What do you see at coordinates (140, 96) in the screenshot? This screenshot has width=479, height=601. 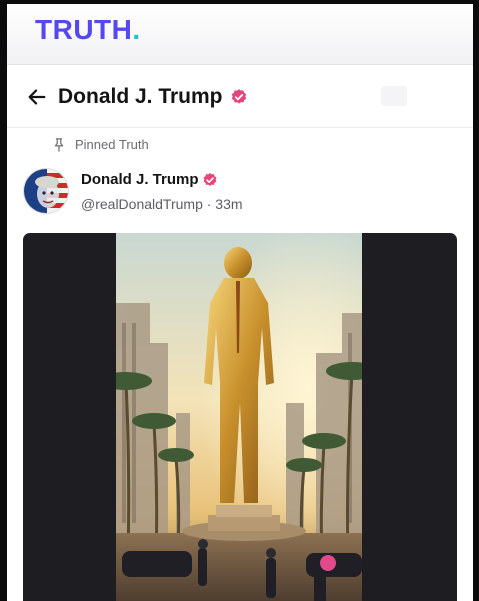 I see `page-title: Donald J. Trump` at bounding box center [140, 96].